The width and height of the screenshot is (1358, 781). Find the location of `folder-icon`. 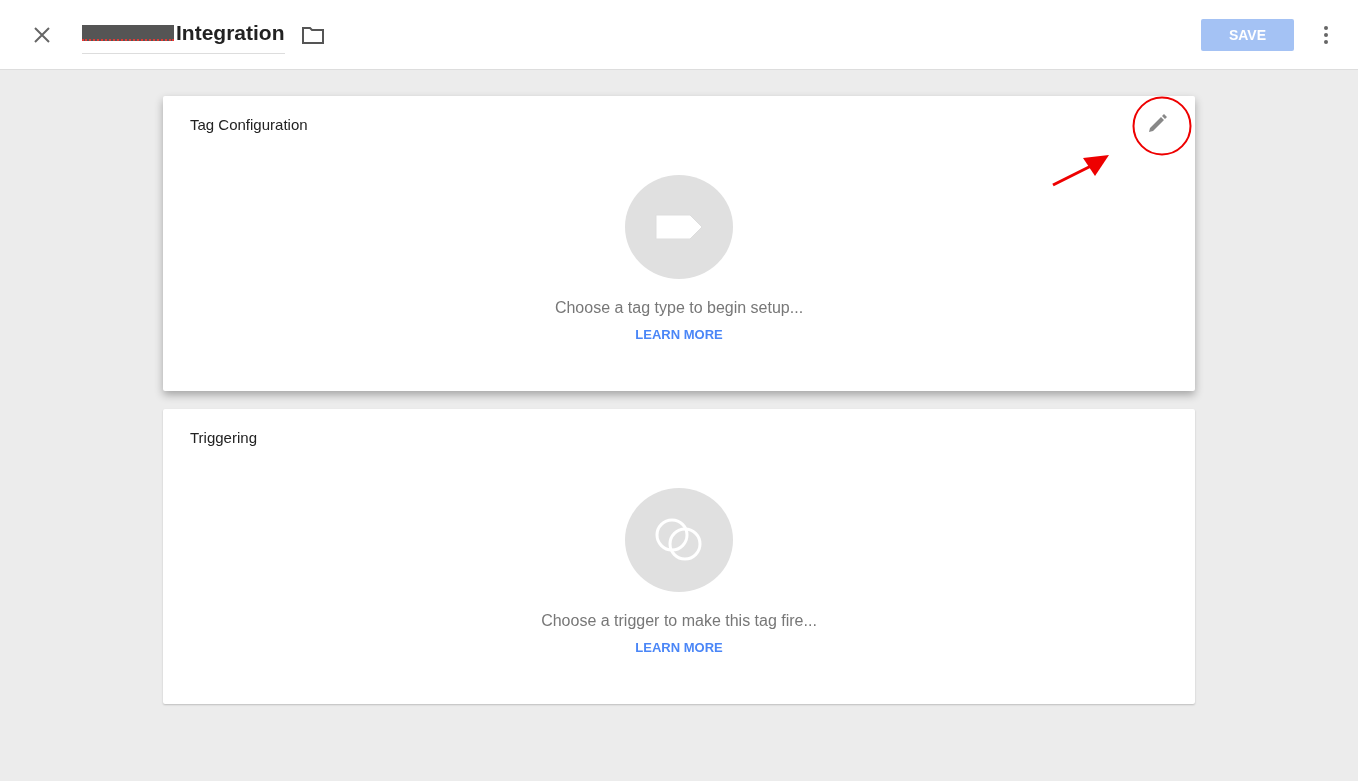

folder-icon is located at coordinates (312, 34).